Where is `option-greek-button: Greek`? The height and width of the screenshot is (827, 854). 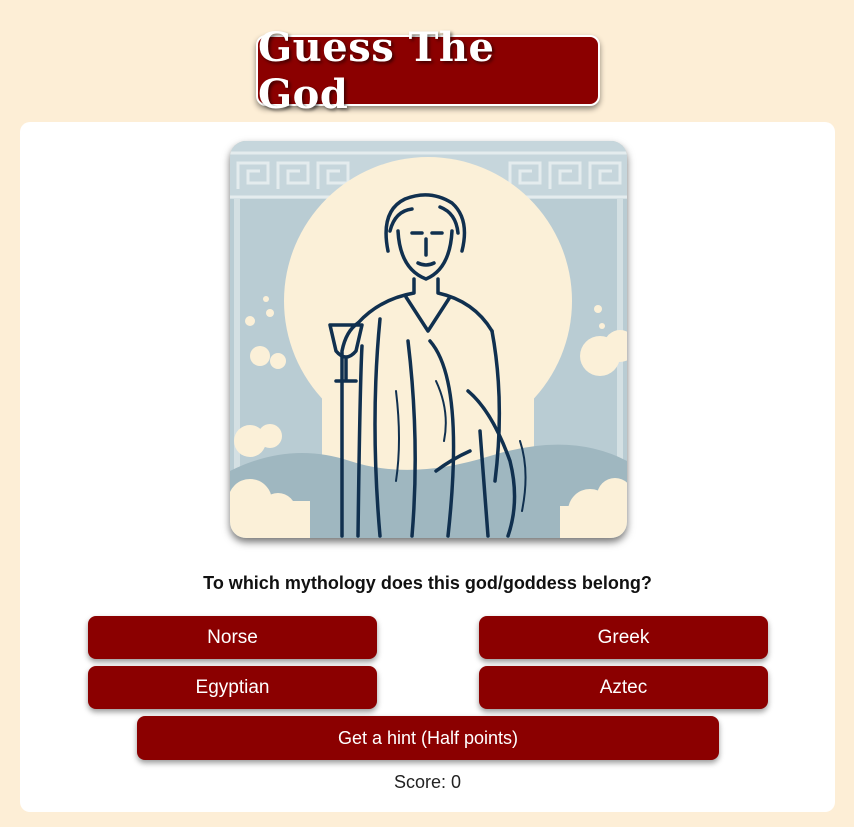
option-greek-button: Greek is located at coordinates (623, 637).